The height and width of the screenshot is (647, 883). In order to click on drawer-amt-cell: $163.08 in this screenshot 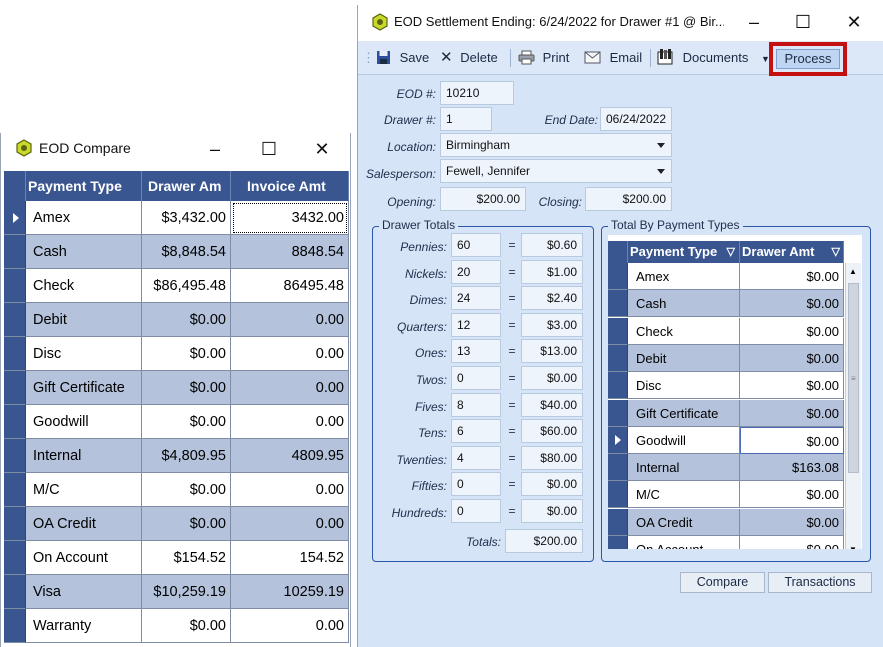, I will do `click(792, 468)`.